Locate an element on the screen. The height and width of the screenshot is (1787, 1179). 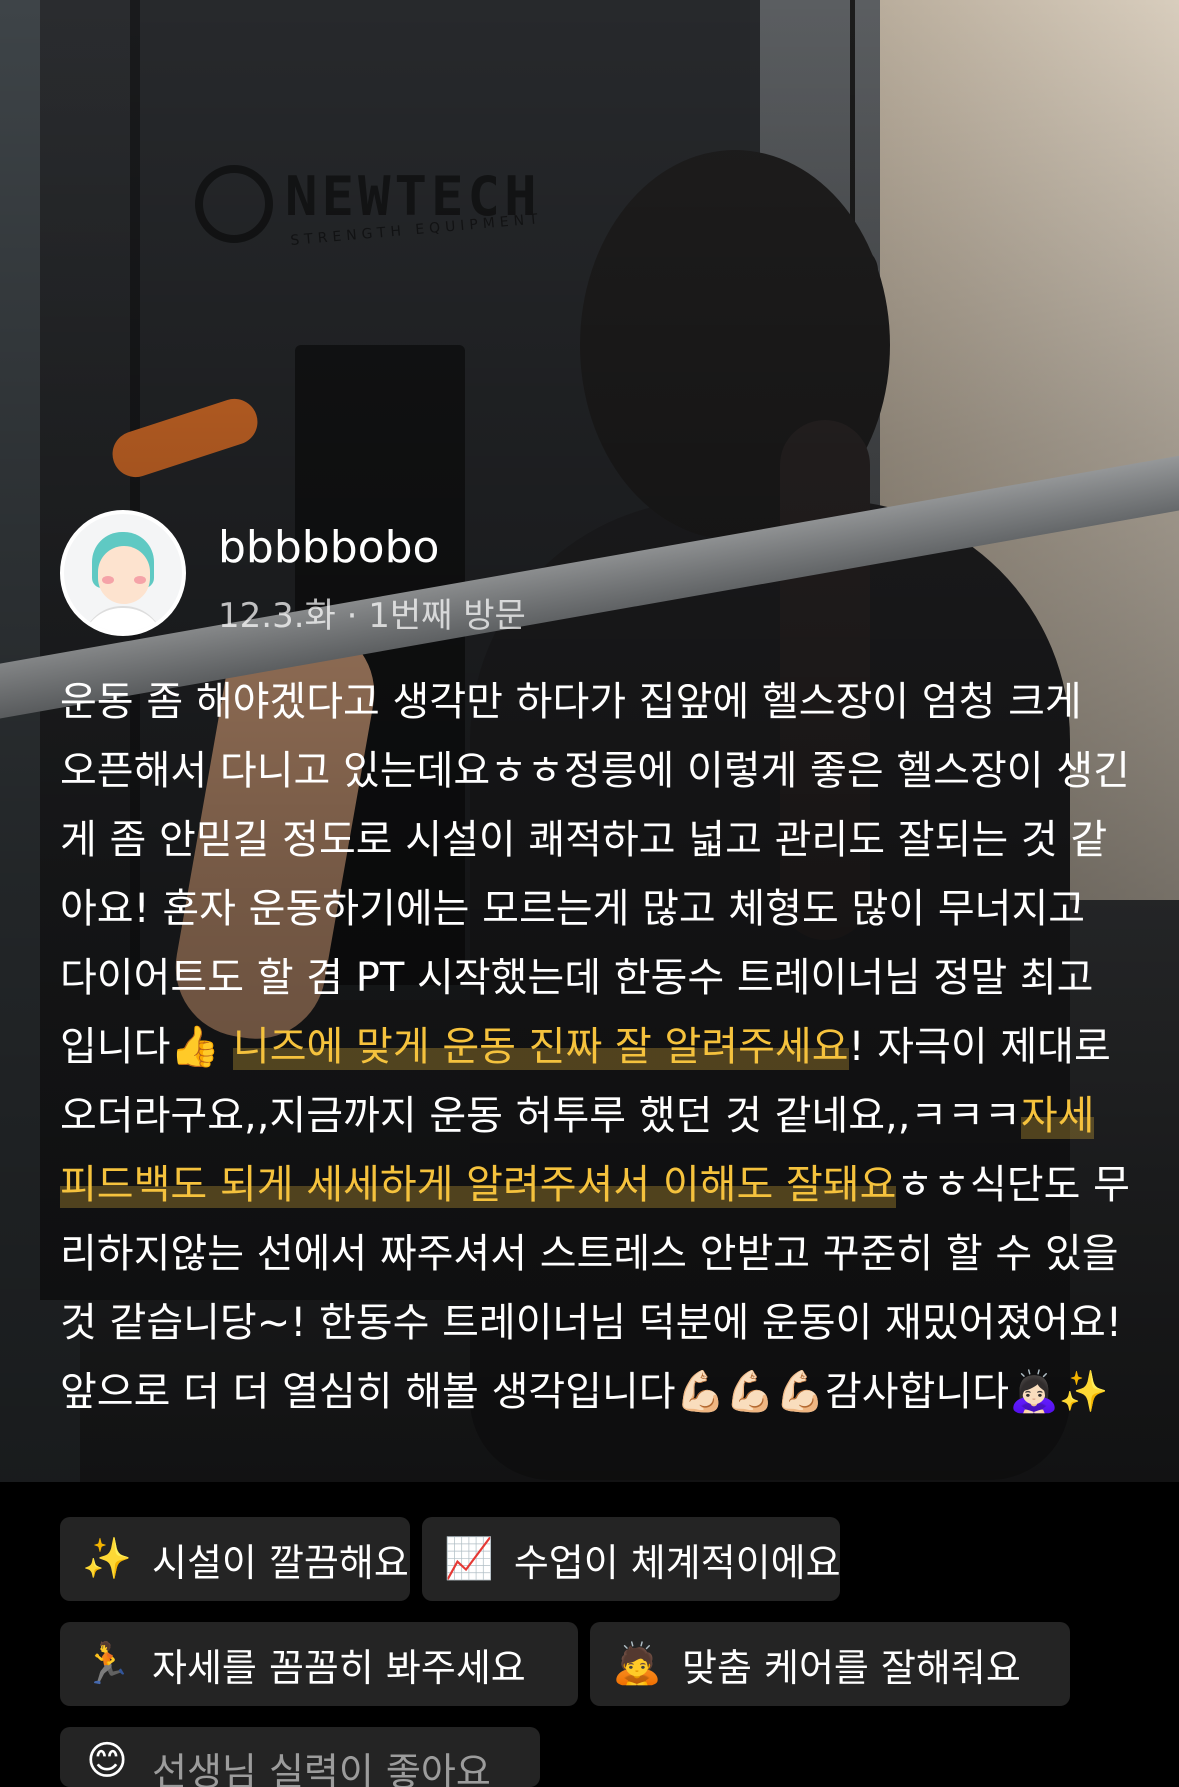
person-bowing-icon: 🙇 is located at coordinates (637, 1664).